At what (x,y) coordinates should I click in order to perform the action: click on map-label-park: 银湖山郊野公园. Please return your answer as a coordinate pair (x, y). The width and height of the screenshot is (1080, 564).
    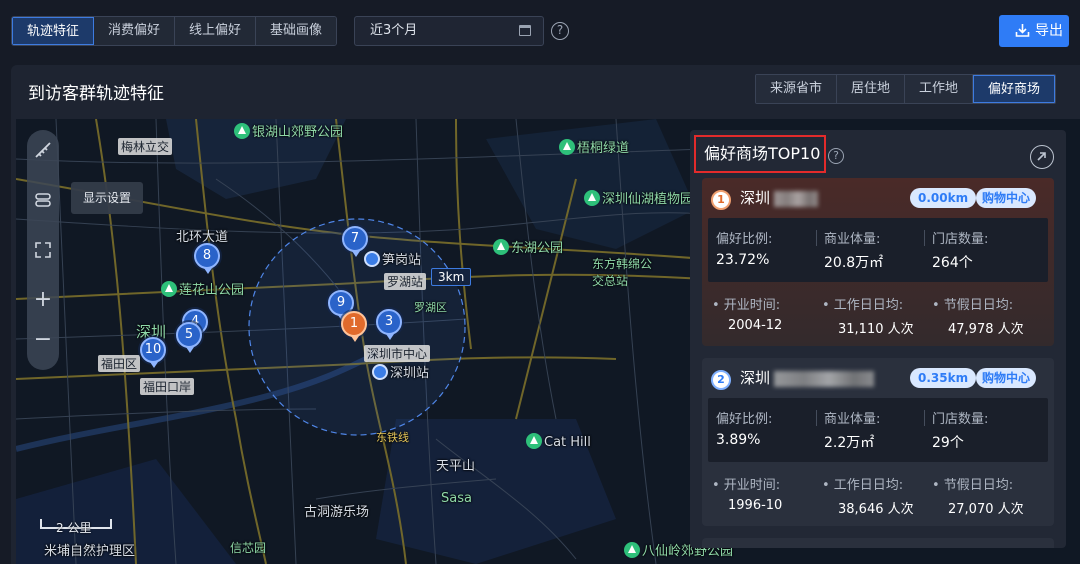
    Looking at the image, I should click on (288, 130).